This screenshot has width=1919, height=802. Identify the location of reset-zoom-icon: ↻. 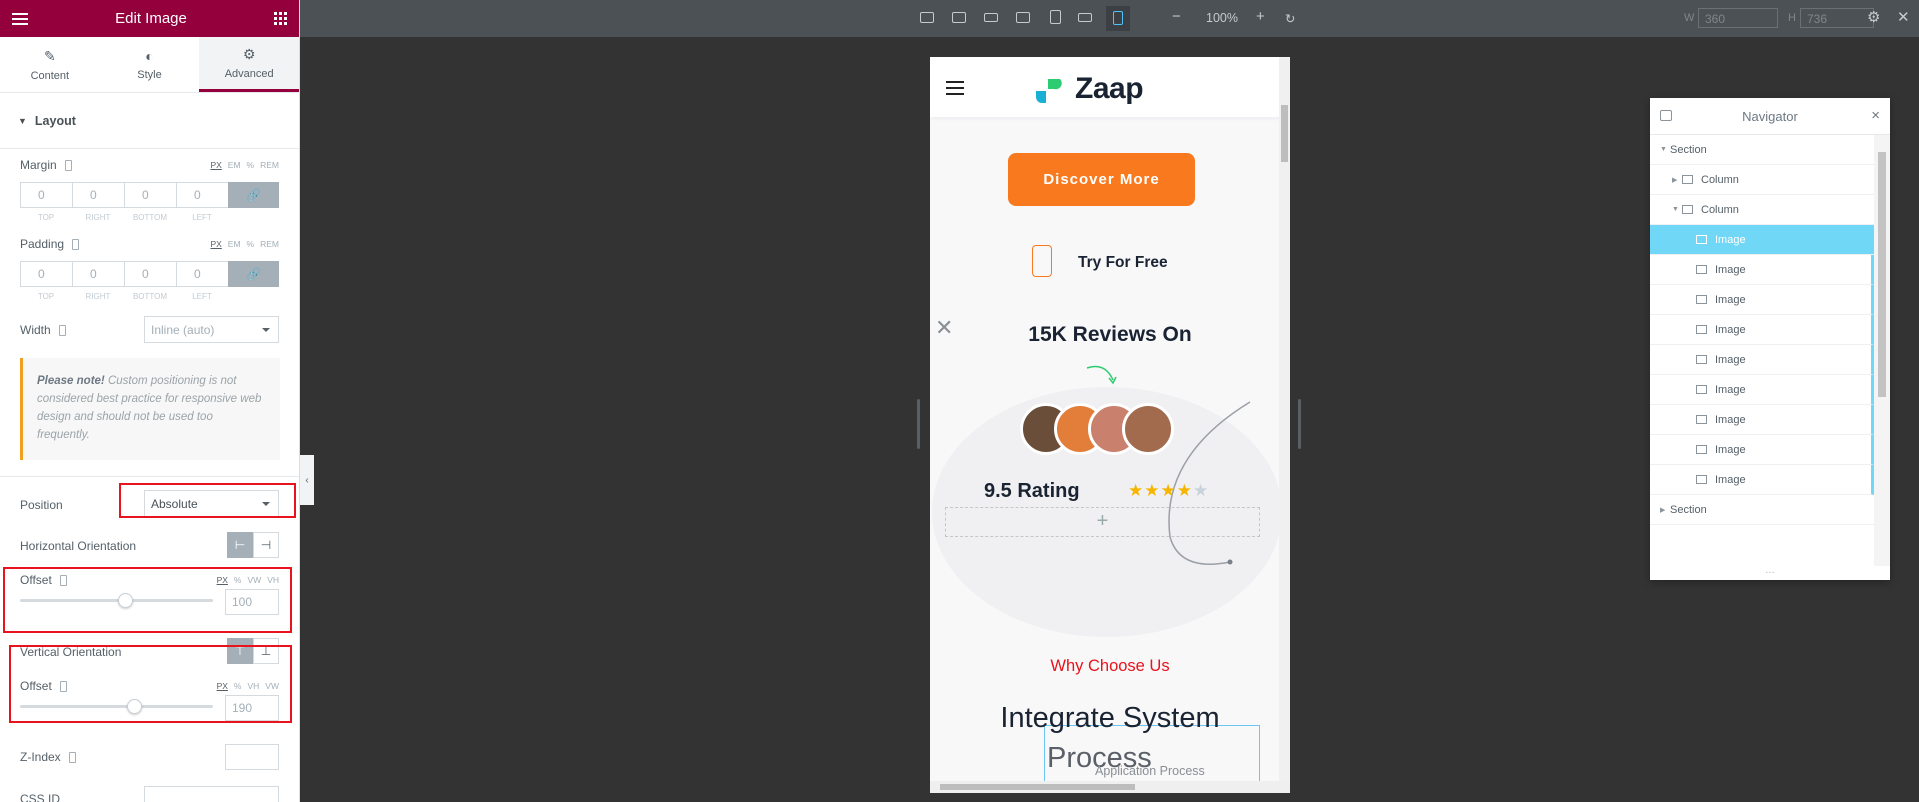
(1290, 18).